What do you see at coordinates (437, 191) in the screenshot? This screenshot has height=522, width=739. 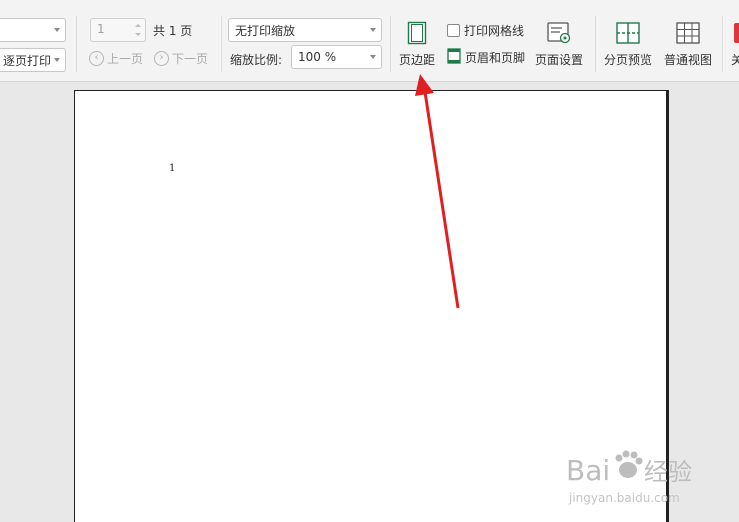 I see `annotation-arrow` at bounding box center [437, 191].